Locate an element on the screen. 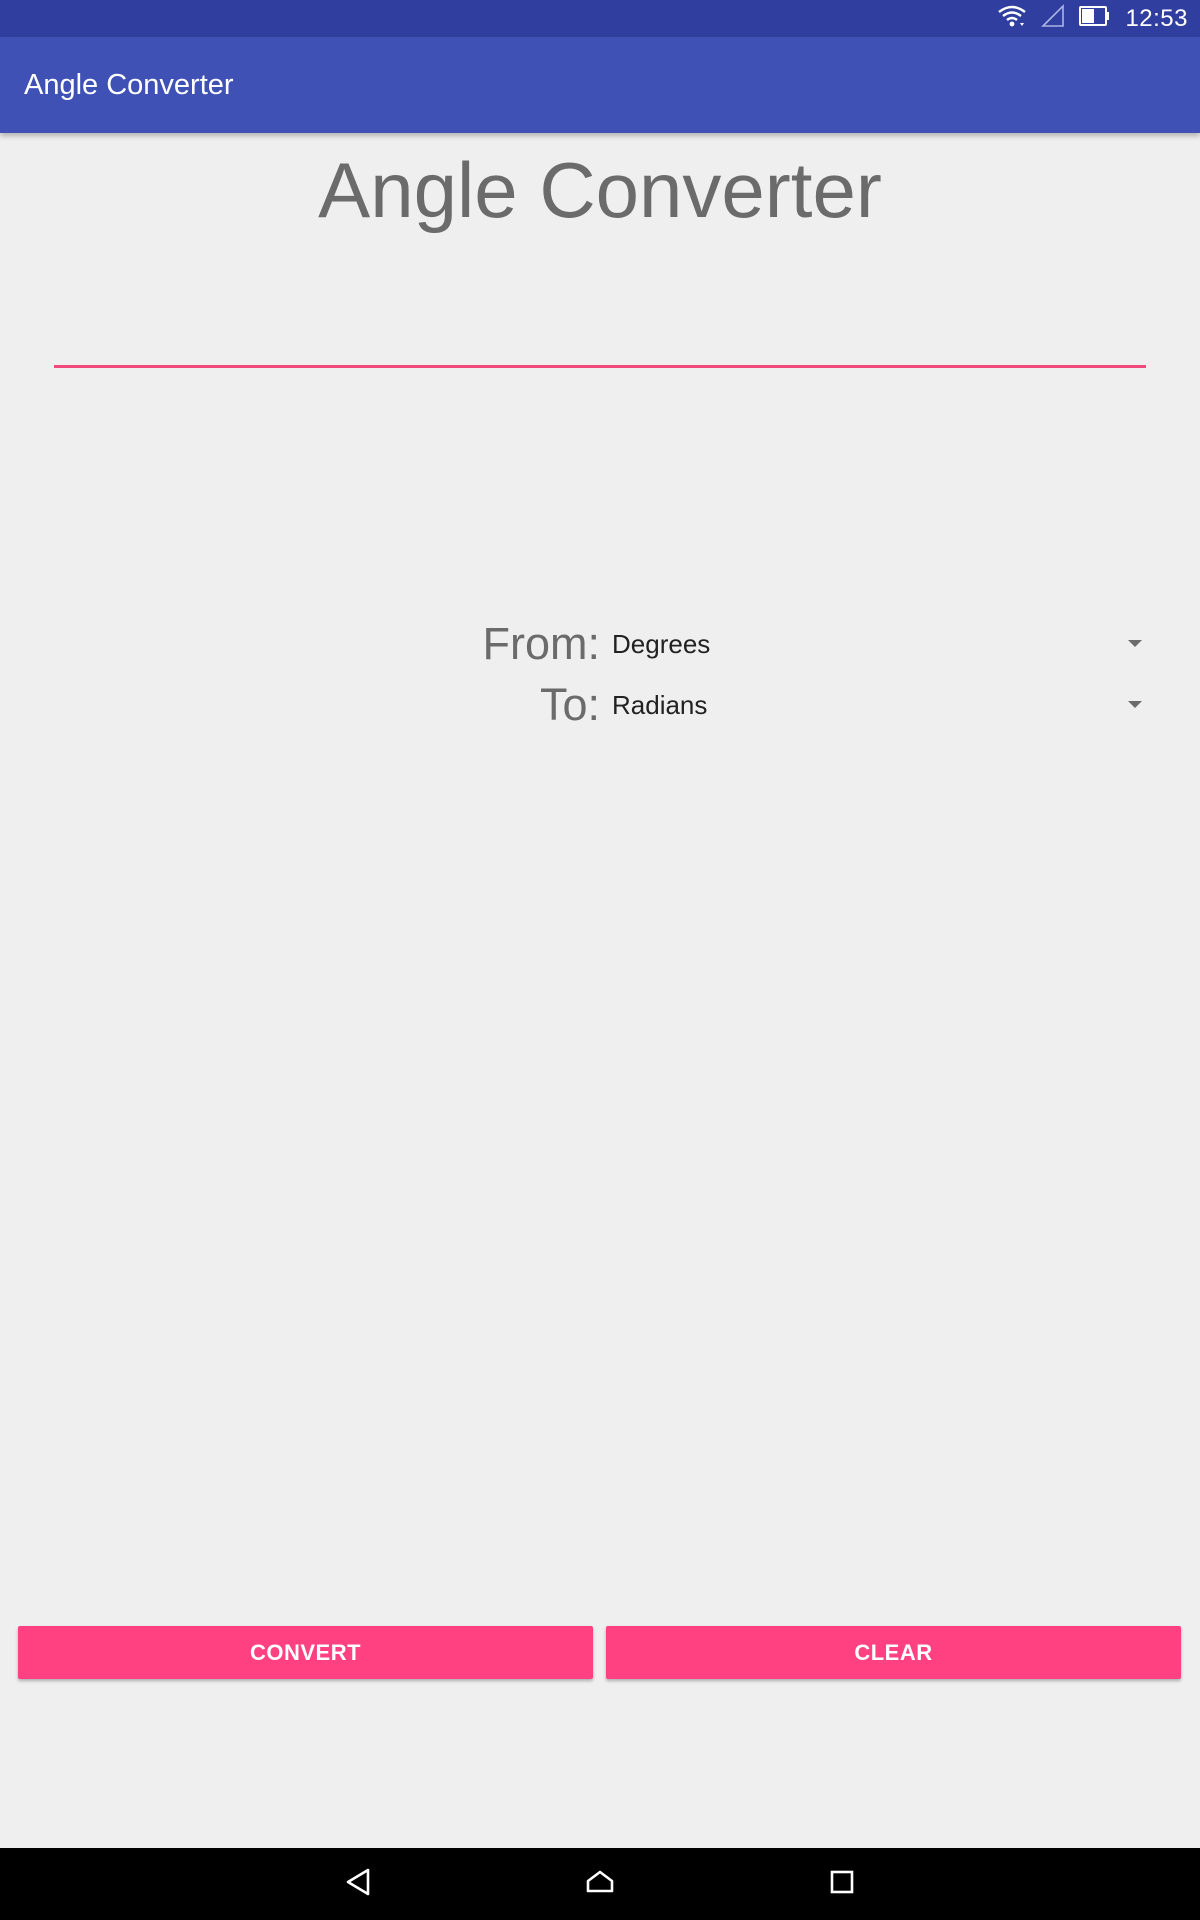  status-icons: 12:53 is located at coordinates (1092, 18).